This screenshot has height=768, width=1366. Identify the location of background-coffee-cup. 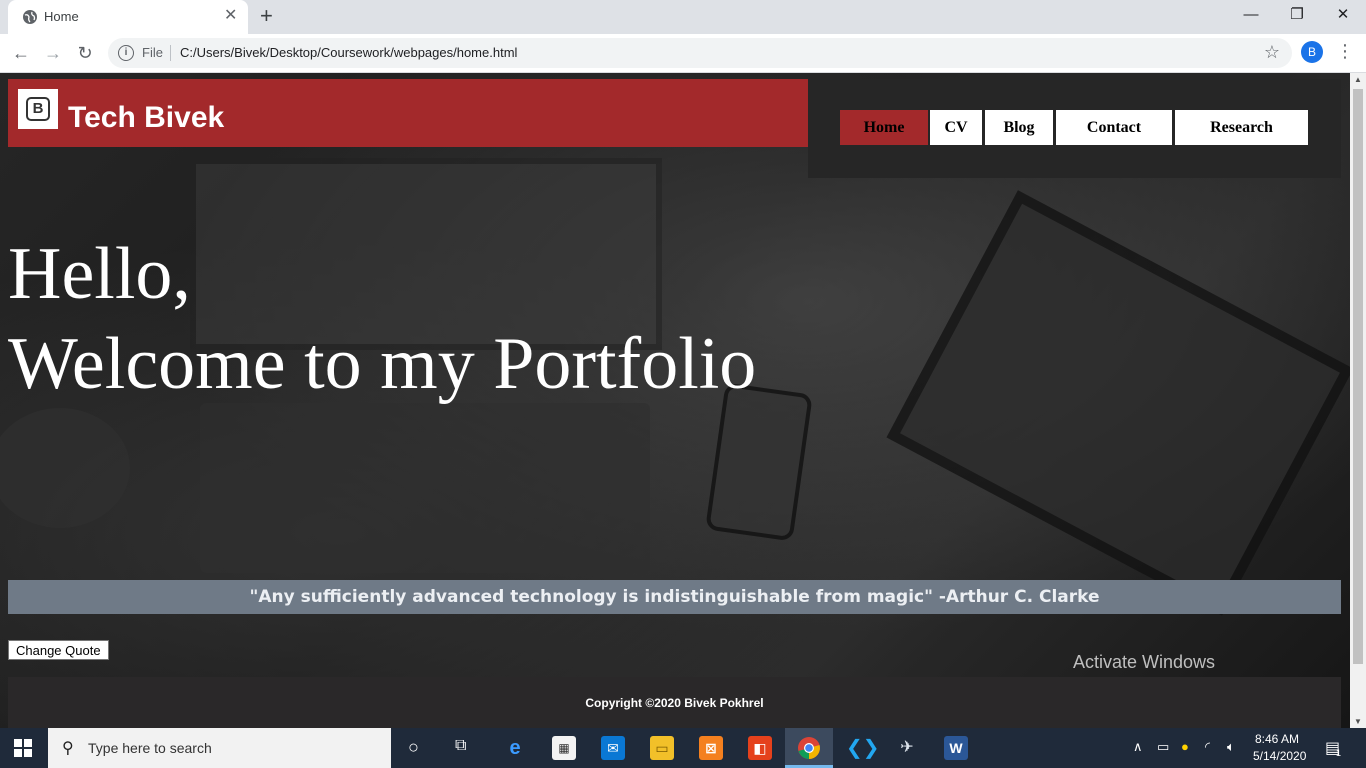
(65, 468).